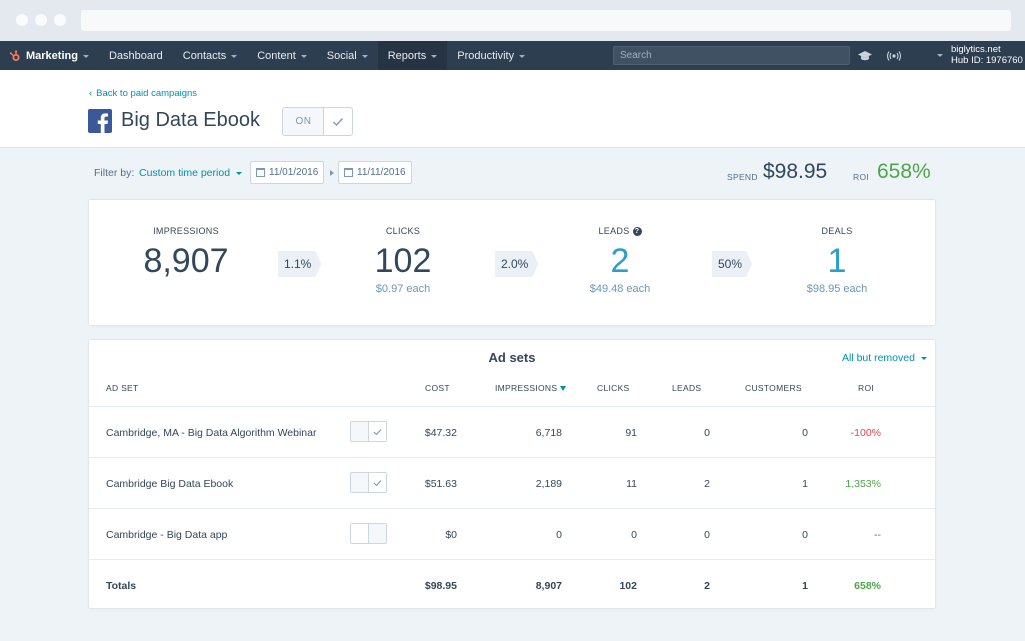 The width and height of the screenshot is (1025, 641). What do you see at coordinates (731, 55) in the screenshot?
I see `search-input` at bounding box center [731, 55].